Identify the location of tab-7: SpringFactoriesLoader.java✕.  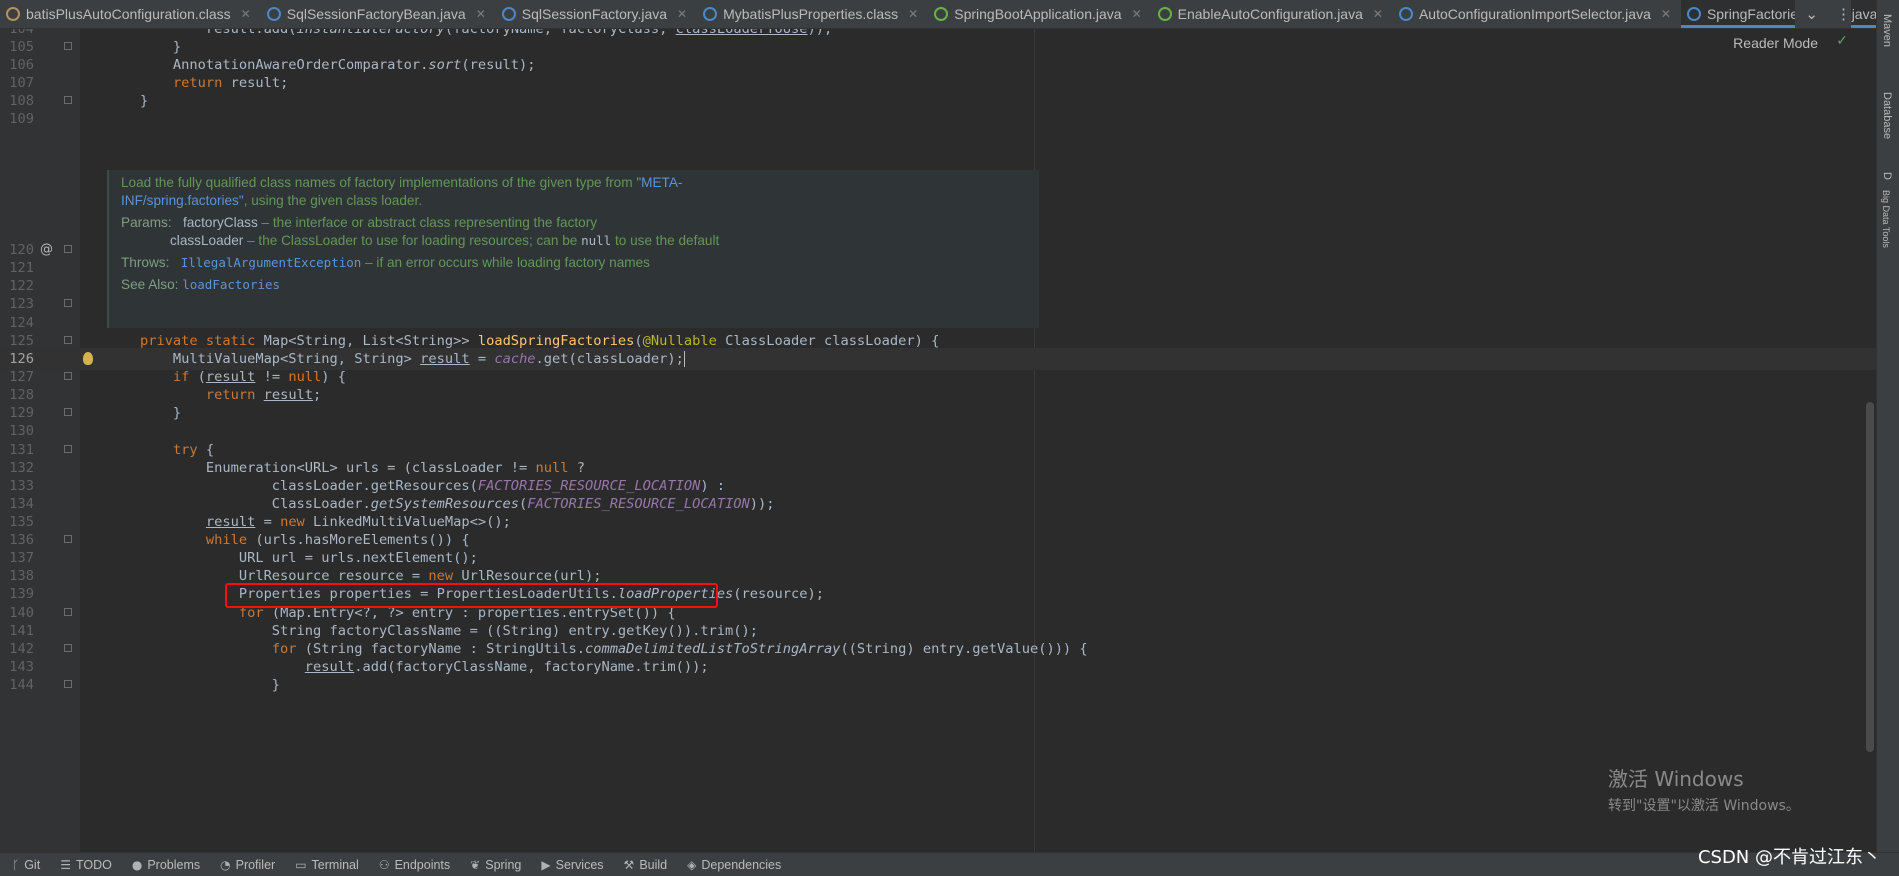
(1789, 14).